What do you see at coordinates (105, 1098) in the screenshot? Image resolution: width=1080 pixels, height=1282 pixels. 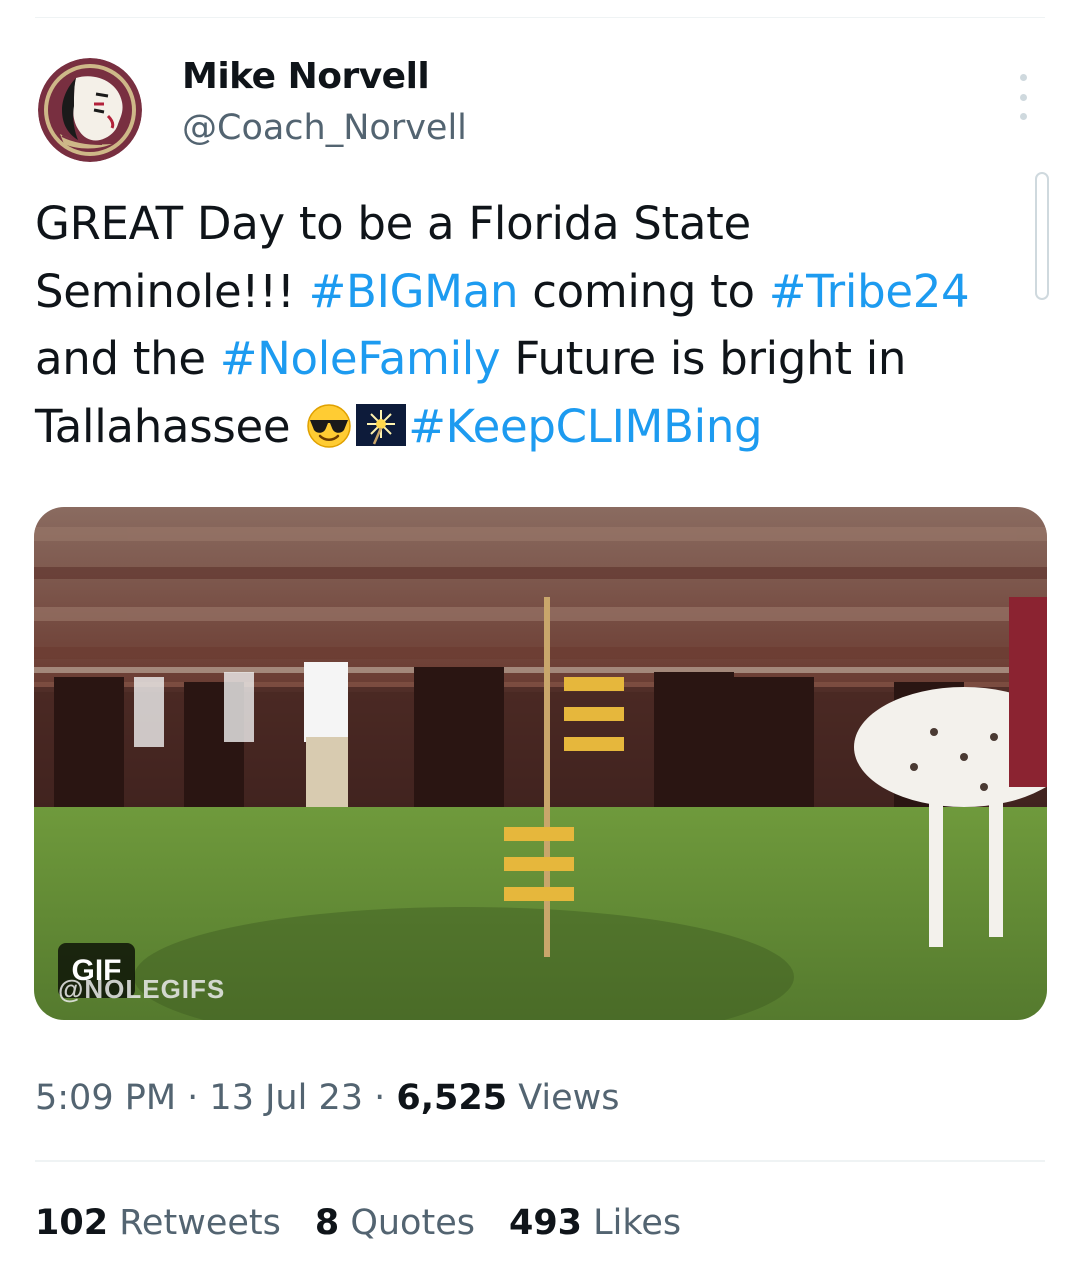 I see `tweet-time: 5:09 PM` at bounding box center [105, 1098].